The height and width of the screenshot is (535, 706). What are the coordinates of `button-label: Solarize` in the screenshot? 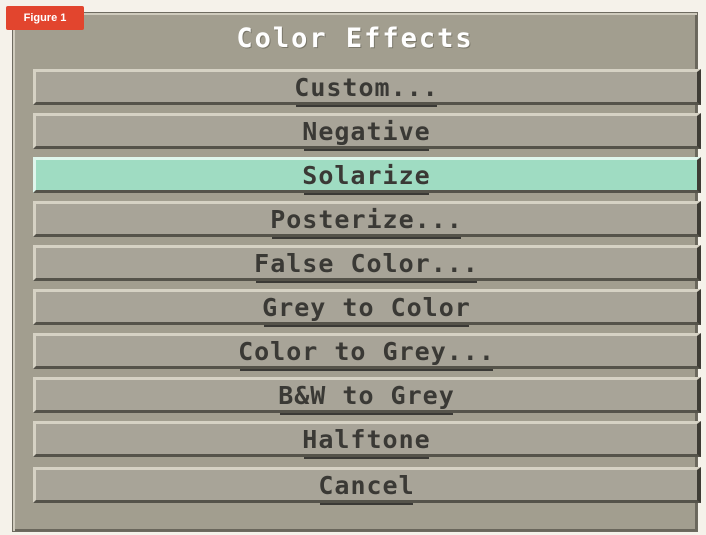 It's located at (366, 177).